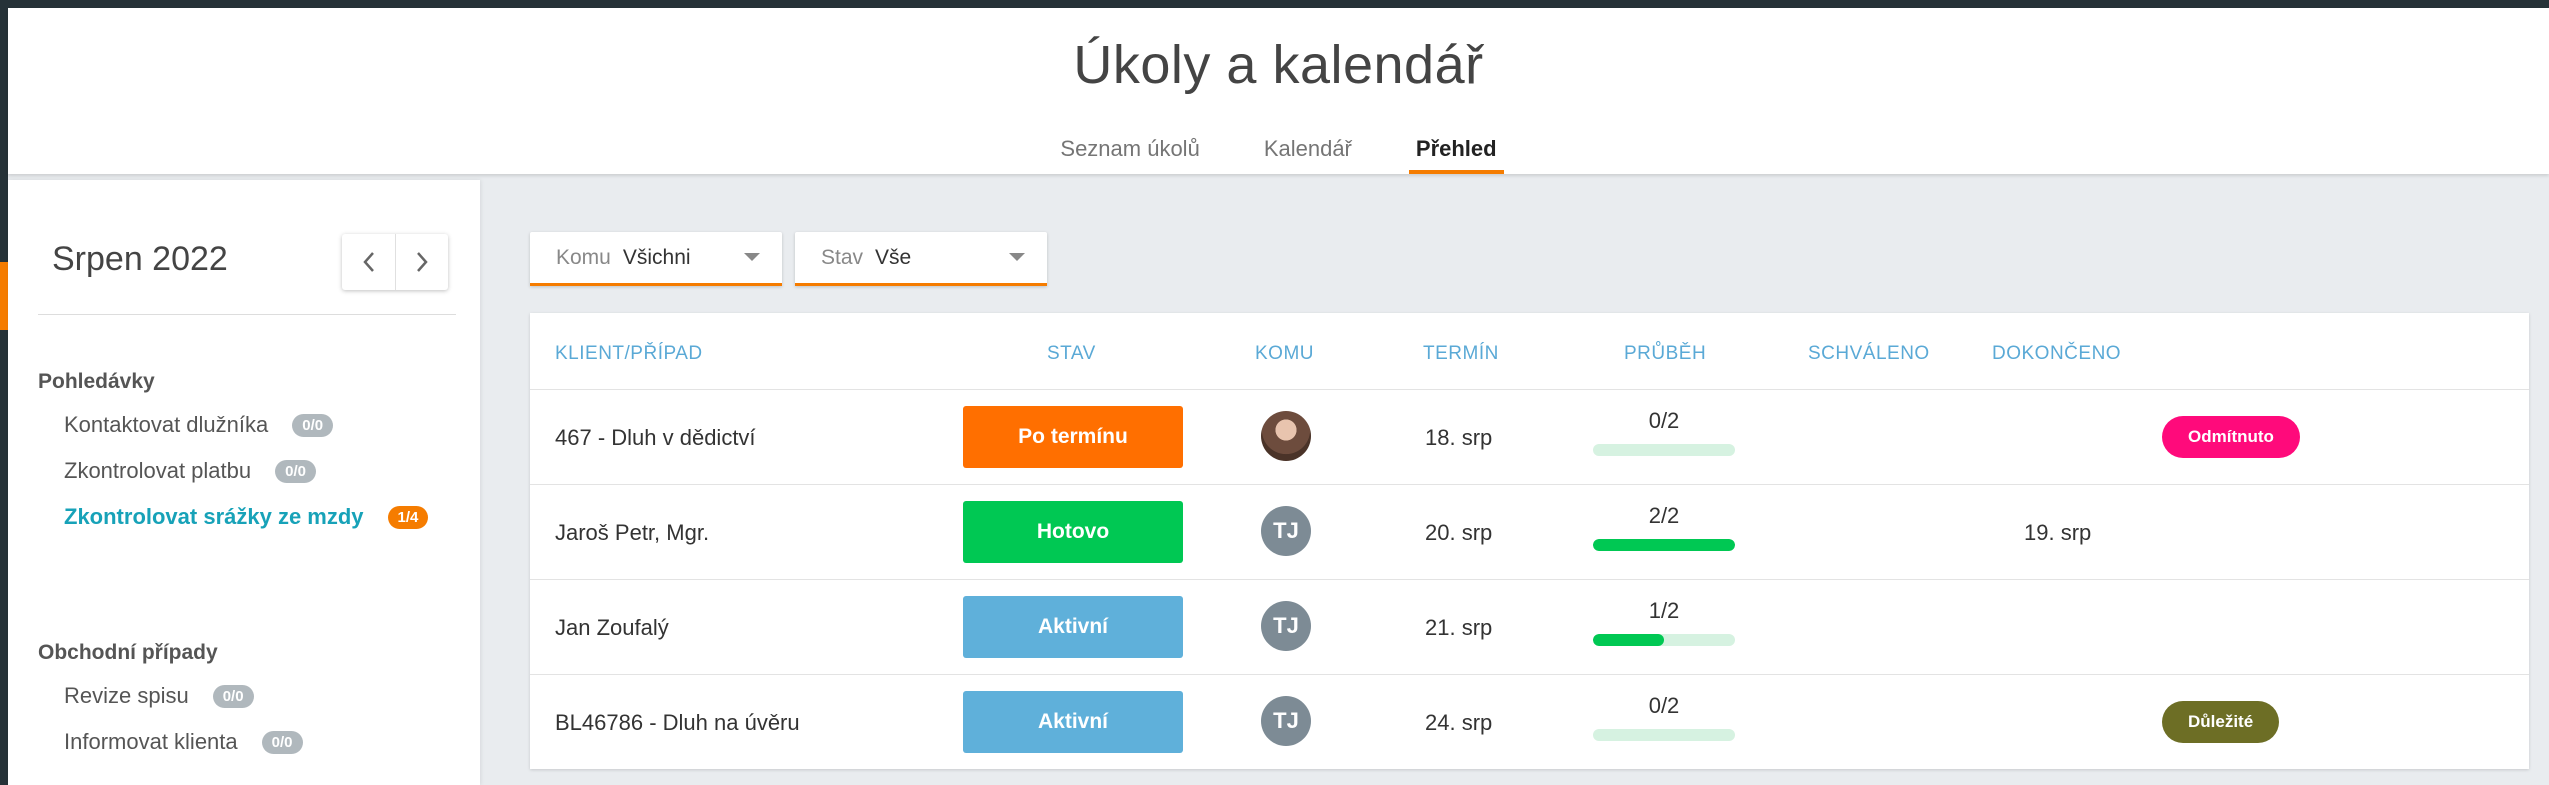 The width and height of the screenshot is (2549, 785). I want to click on progress-cell: 1/2, so click(1664, 622).